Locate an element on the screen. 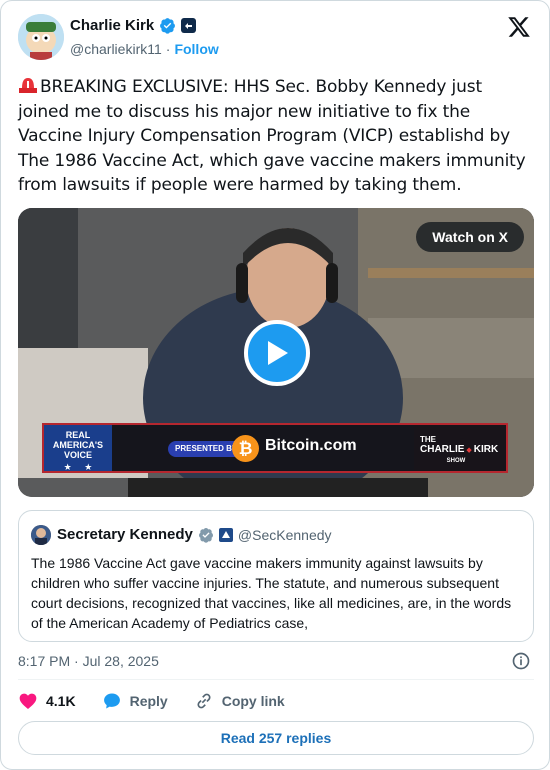  quoted-author-name: Secretary Kennedy is located at coordinates (125, 534).